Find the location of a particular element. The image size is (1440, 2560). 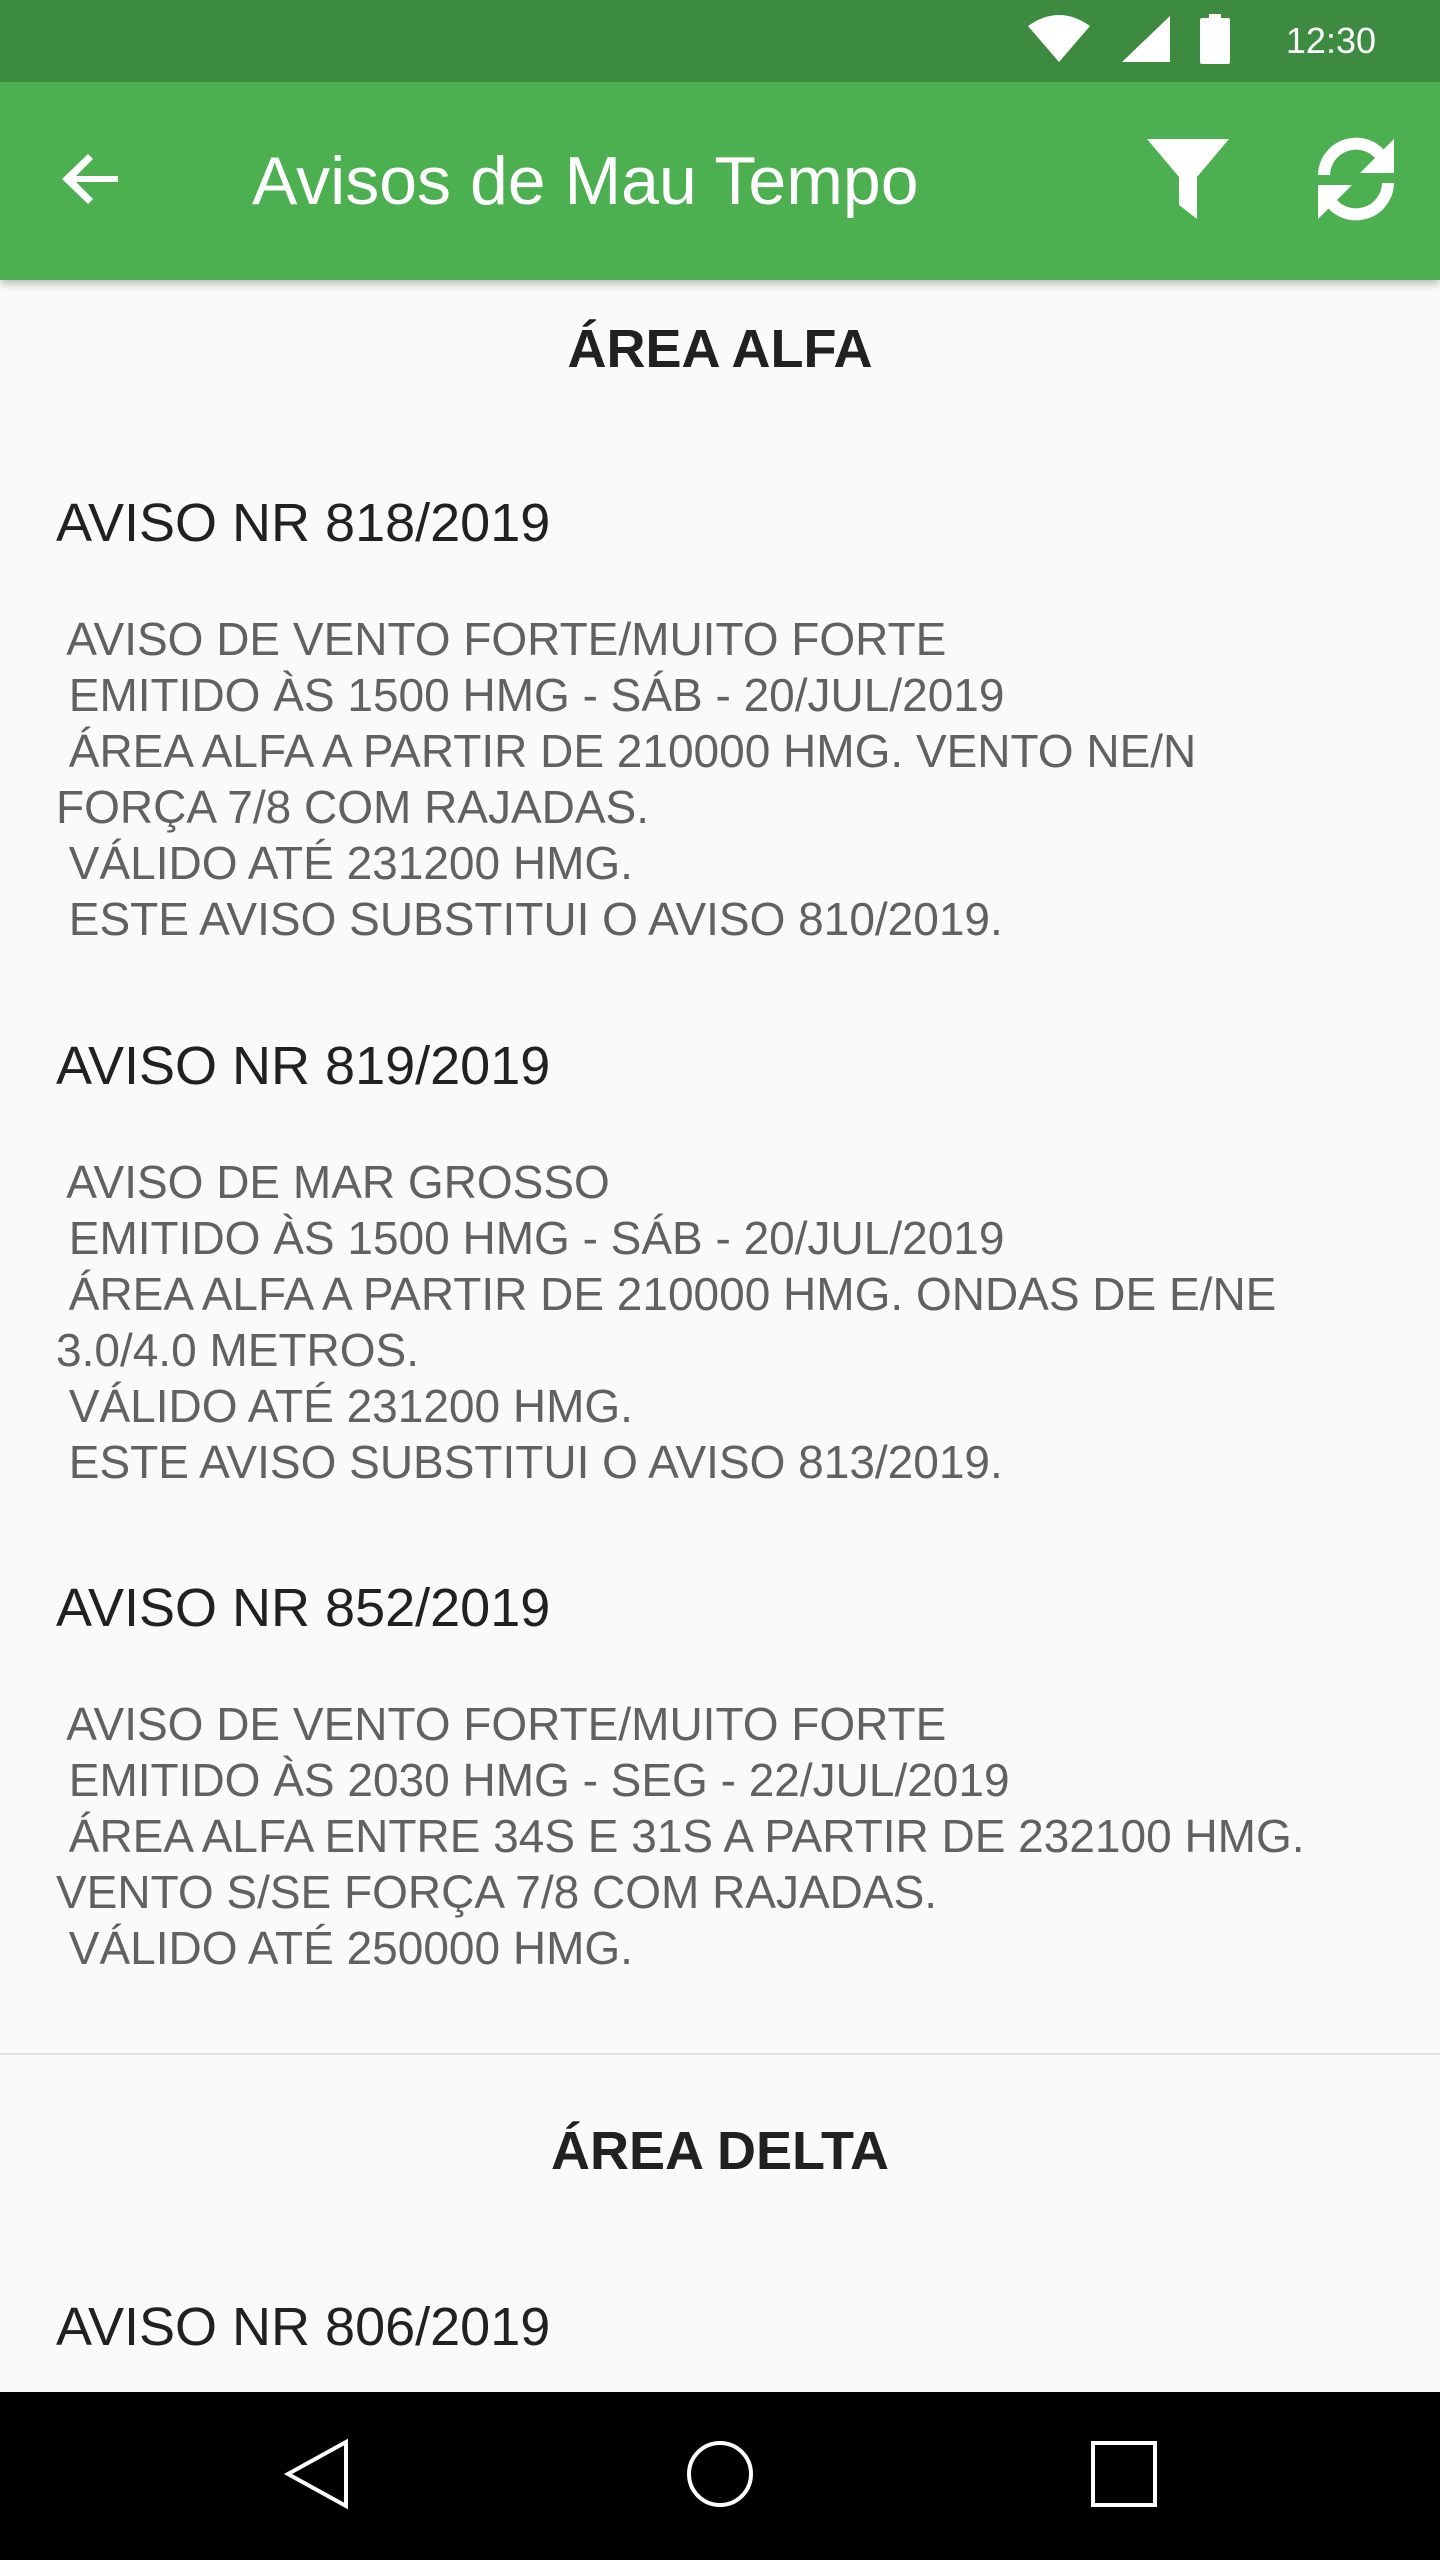

warning-line: AVISO DE MAR GROSSO is located at coordinates (333, 1182).